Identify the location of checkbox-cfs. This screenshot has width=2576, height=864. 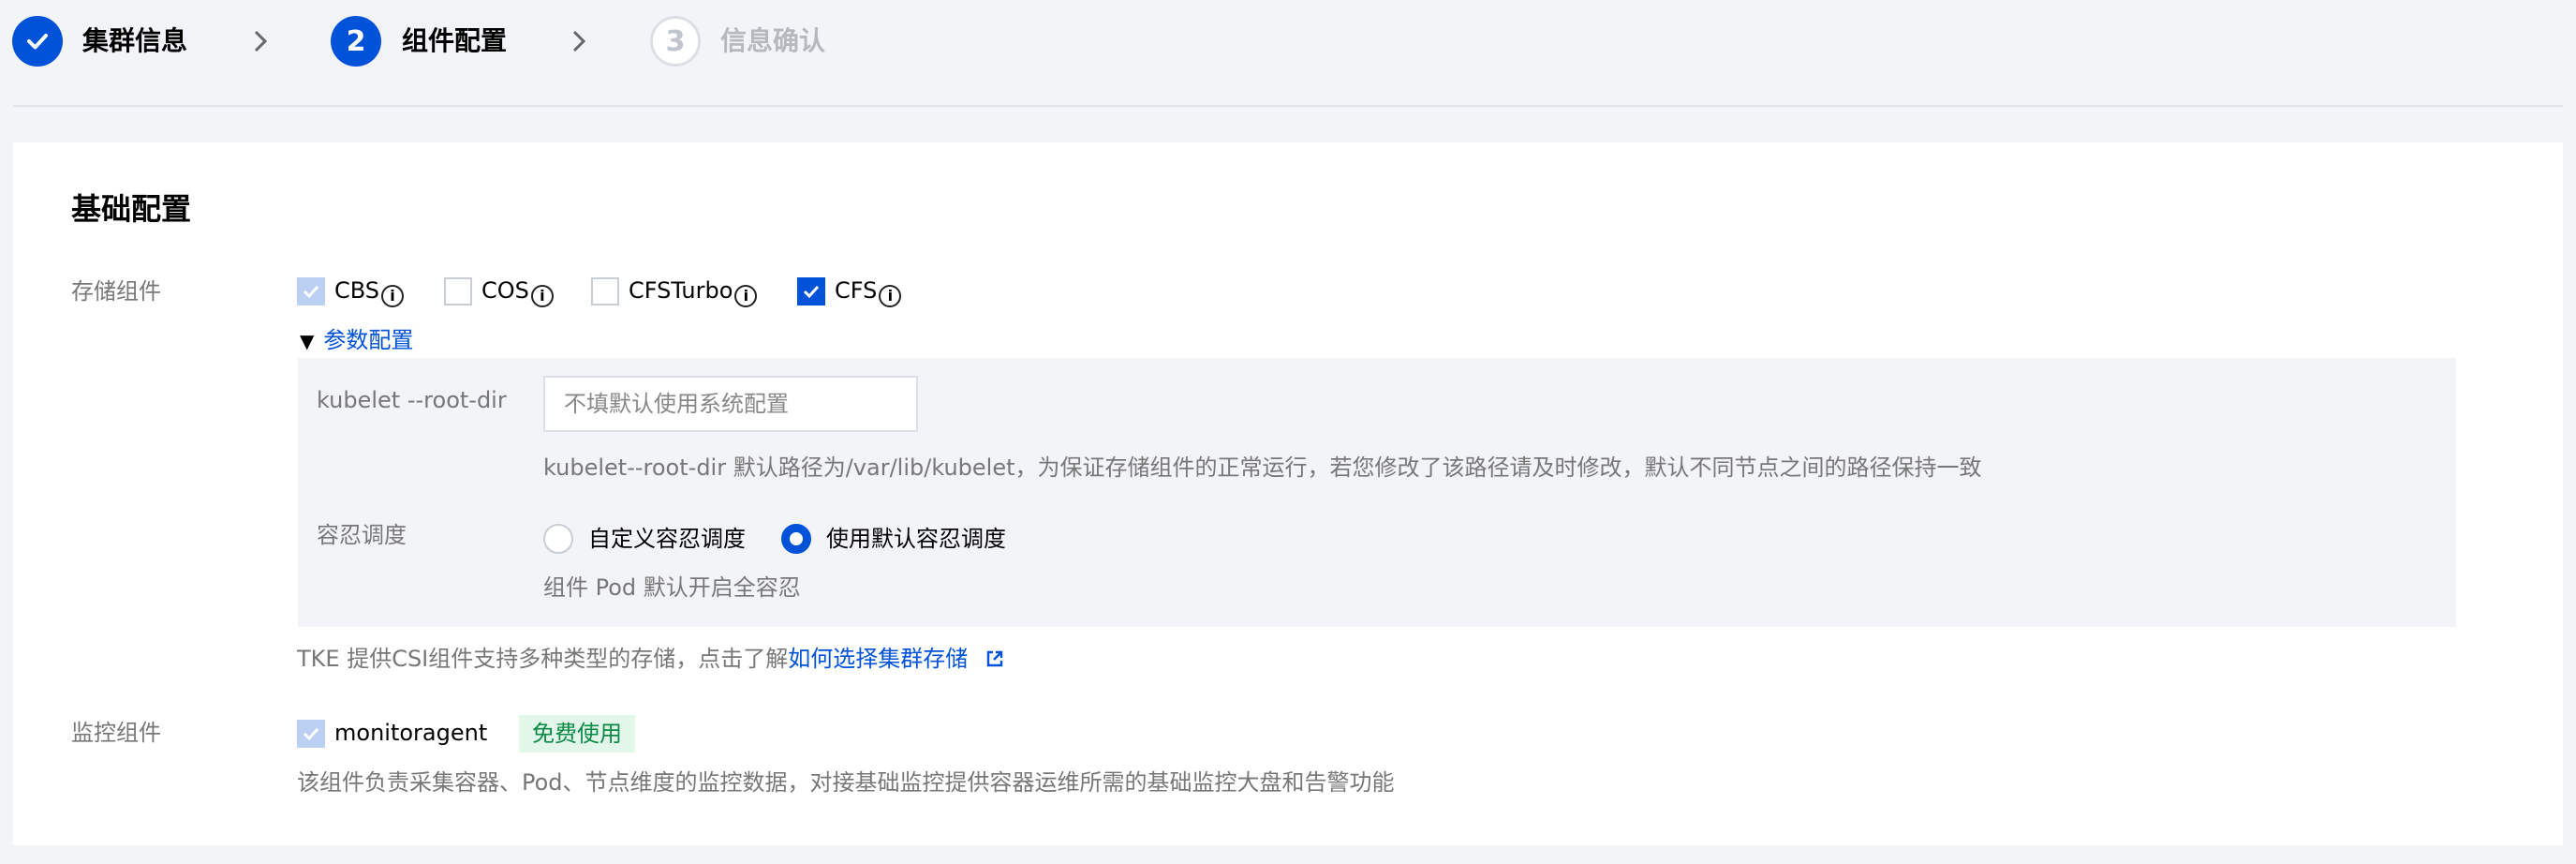
(811, 291).